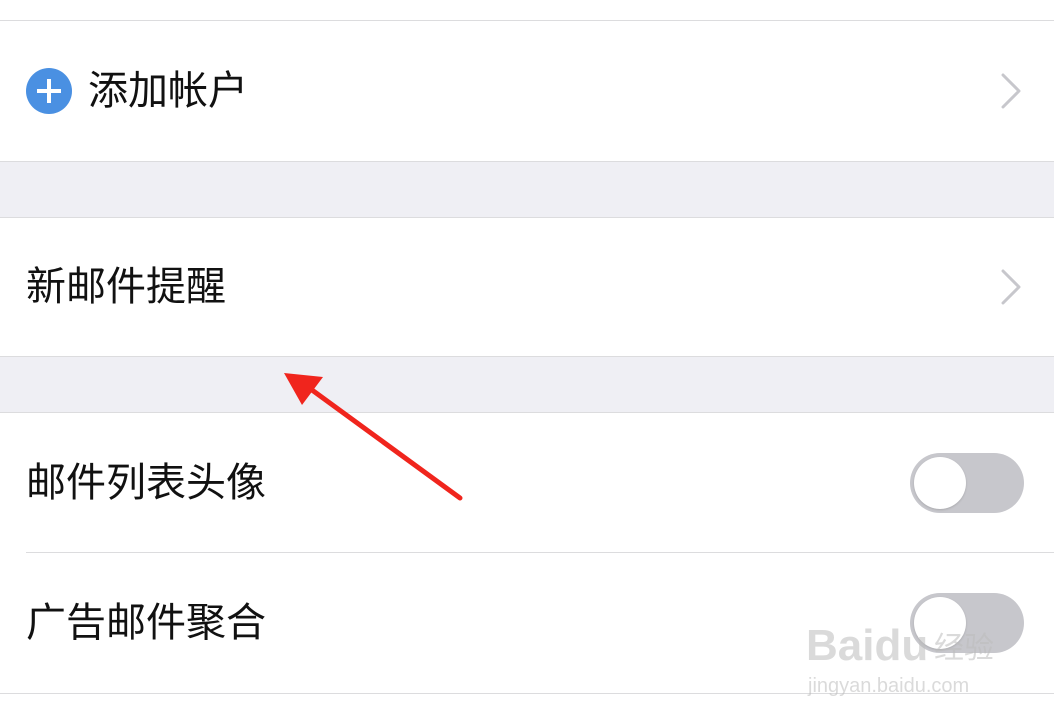 Image resolution: width=1054 pixels, height=718 pixels. I want to click on list-avatar-label: 邮件列表头像, so click(146, 482).